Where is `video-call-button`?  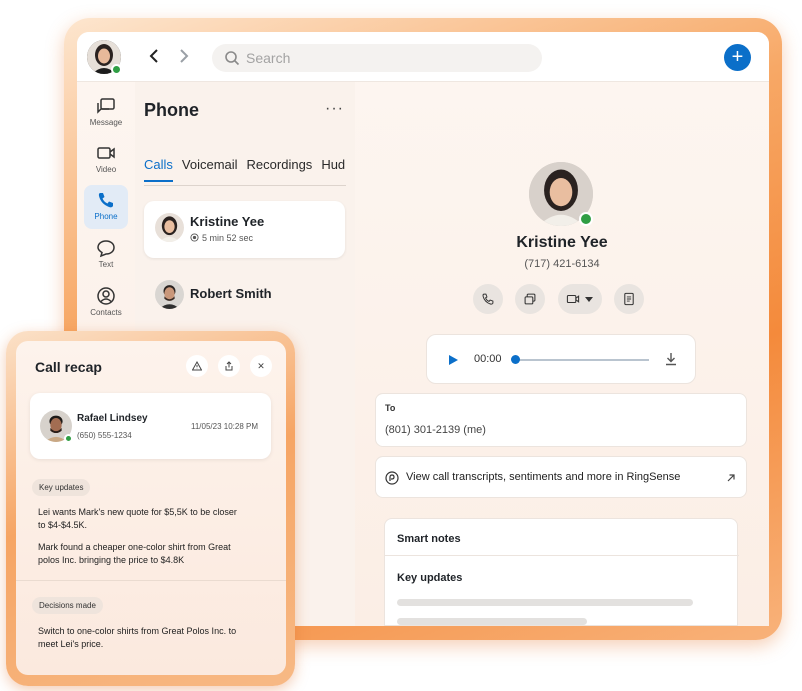 video-call-button is located at coordinates (580, 299).